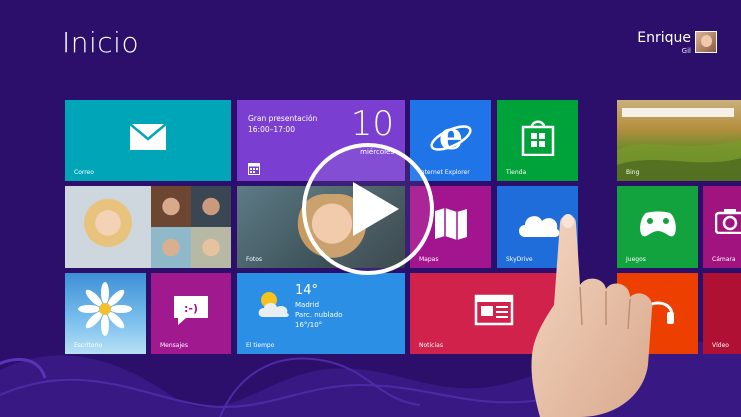 The width and height of the screenshot is (741, 417). I want to click on tile-camera: Cámara, so click(722, 227).